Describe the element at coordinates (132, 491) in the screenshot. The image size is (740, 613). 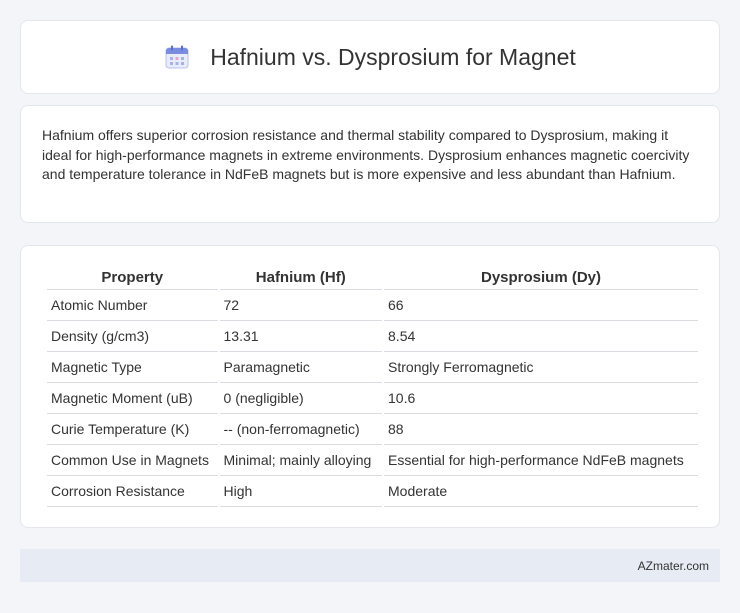
I see `property-cell: Corrosion Resistance` at that location.